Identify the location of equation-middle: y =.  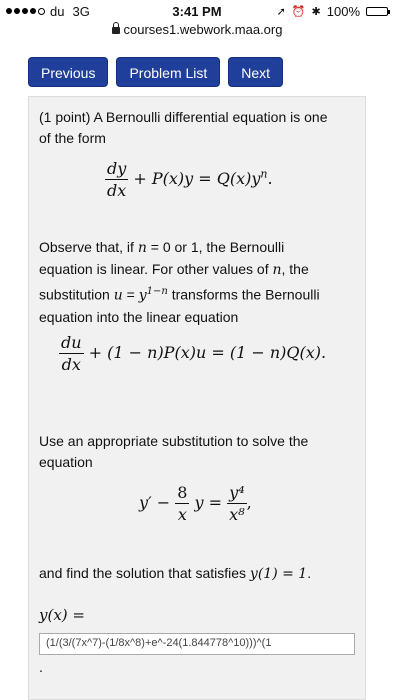
(208, 502).